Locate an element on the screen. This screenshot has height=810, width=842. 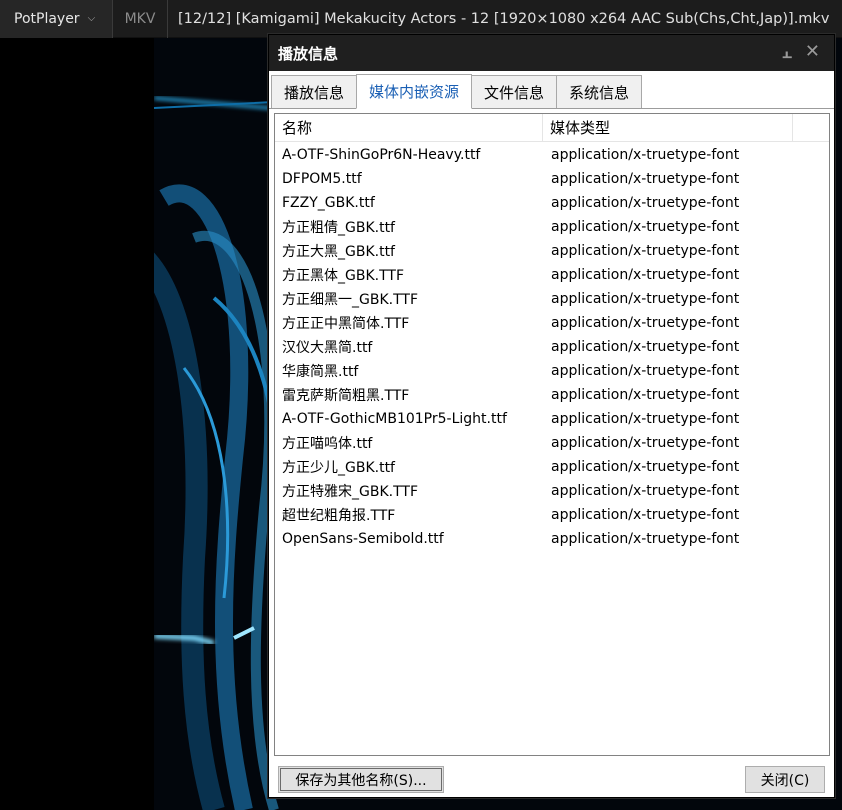
list-item: 华康简黑.ttf application/x-truetype-font is located at coordinates (552, 371).